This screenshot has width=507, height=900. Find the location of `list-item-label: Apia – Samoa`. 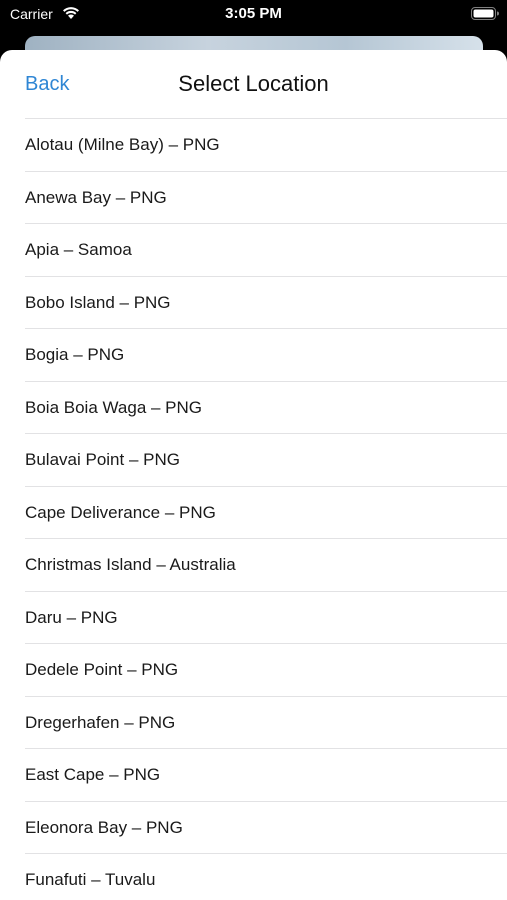

list-item-label: Apia – Samoa is located at coordinates (78, 249).